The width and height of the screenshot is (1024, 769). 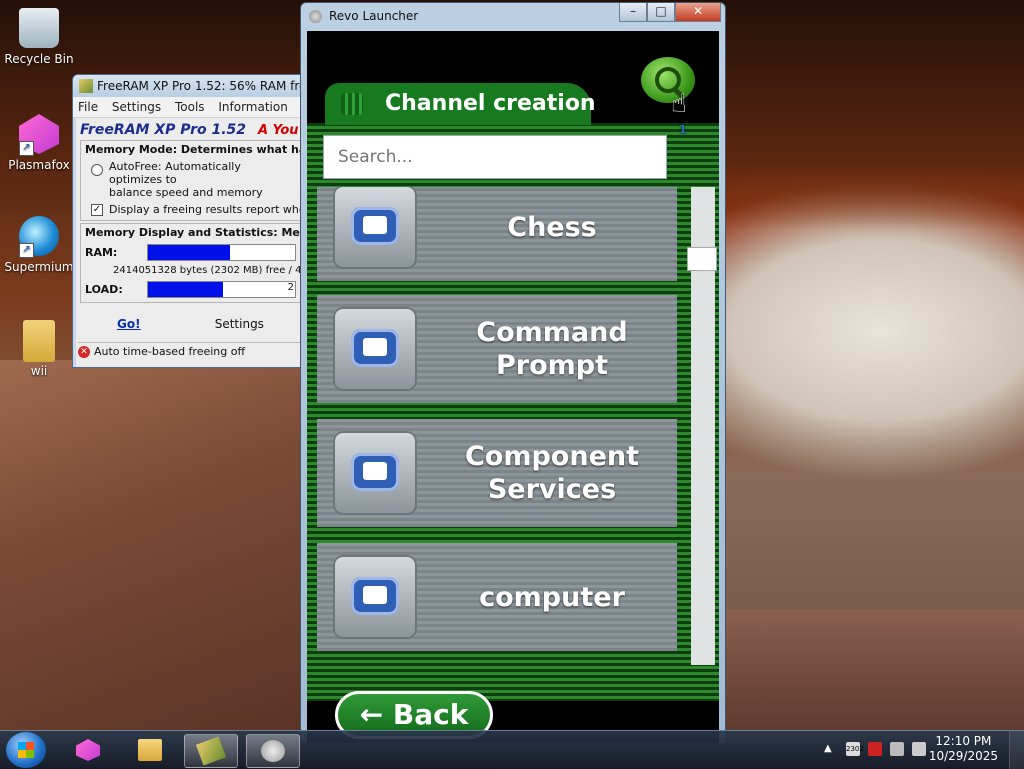 I want to click on clock: 12:10 PM 10/29/2025, so click(x=963, y=749).